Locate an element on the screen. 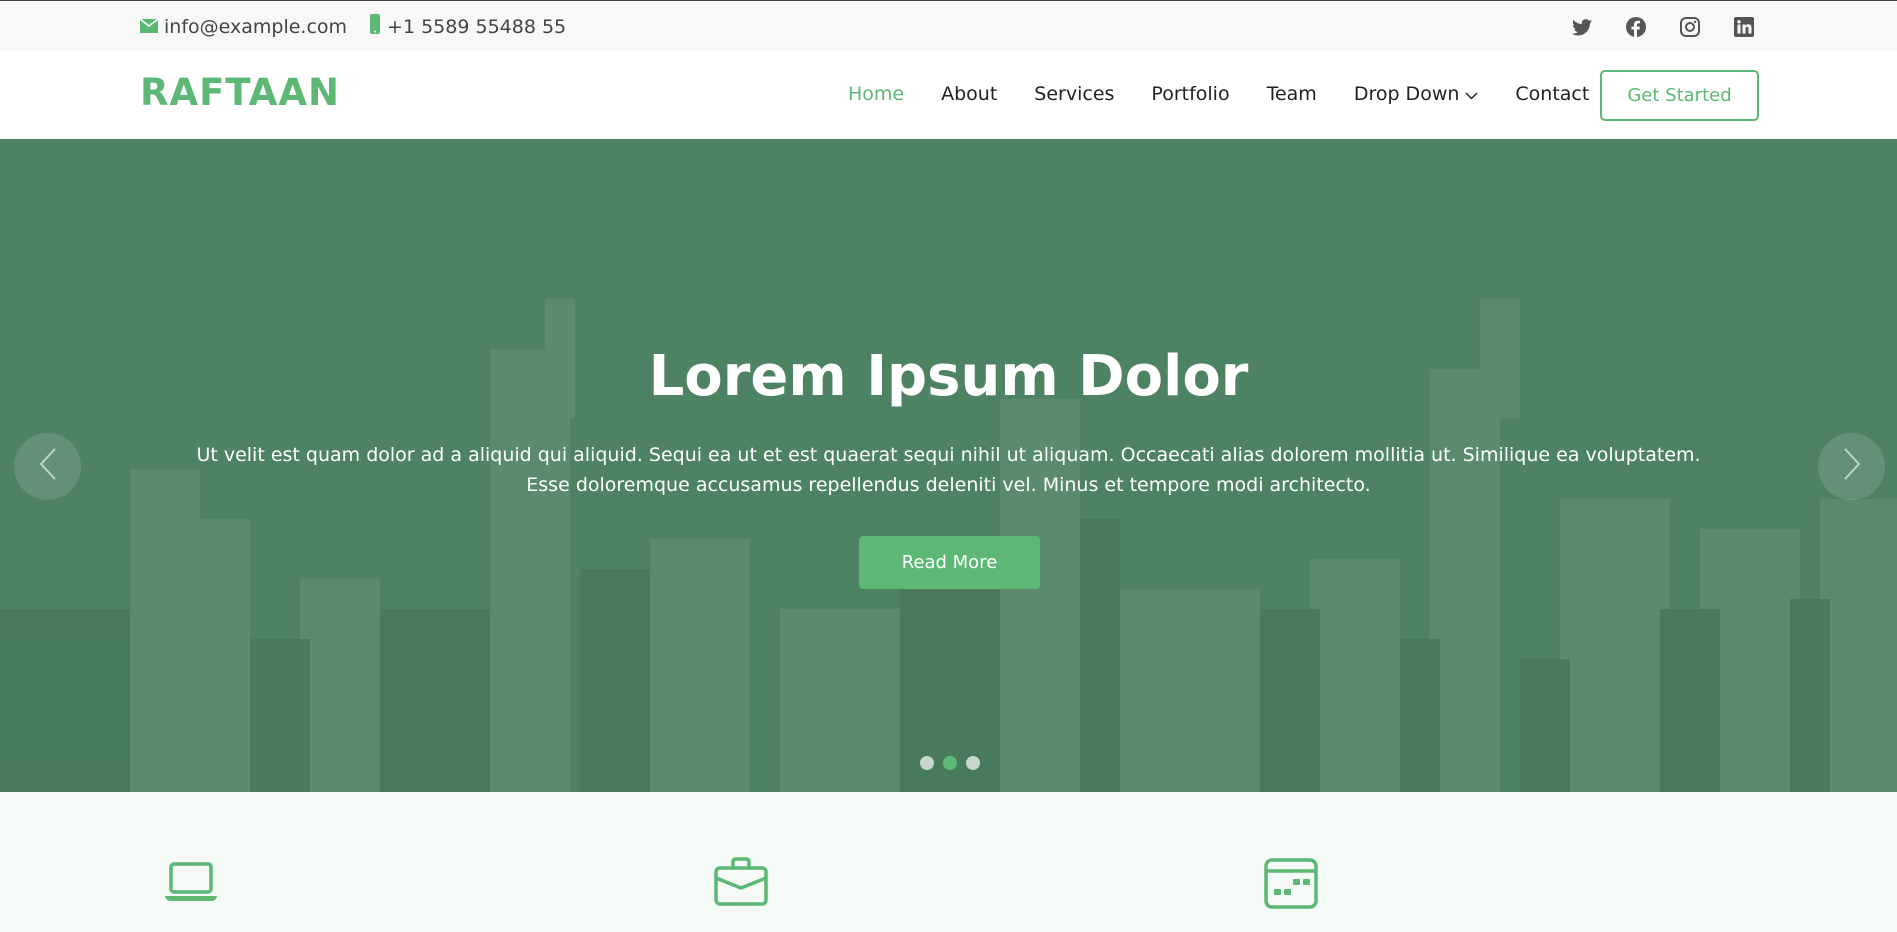  envelope-icon is located at coordinates (149, 27).